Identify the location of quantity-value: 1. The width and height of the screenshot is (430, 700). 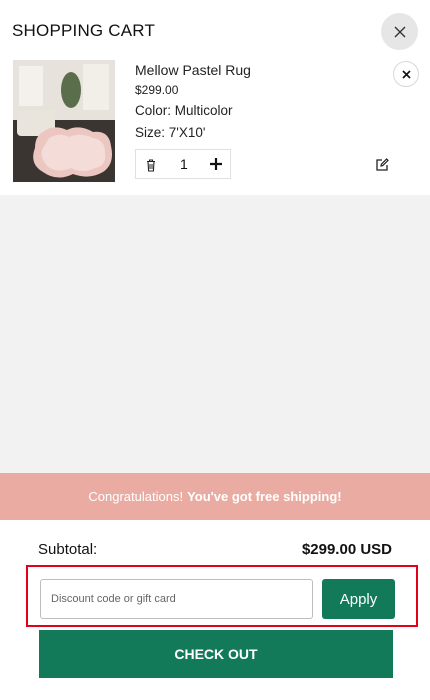
(184, 164).